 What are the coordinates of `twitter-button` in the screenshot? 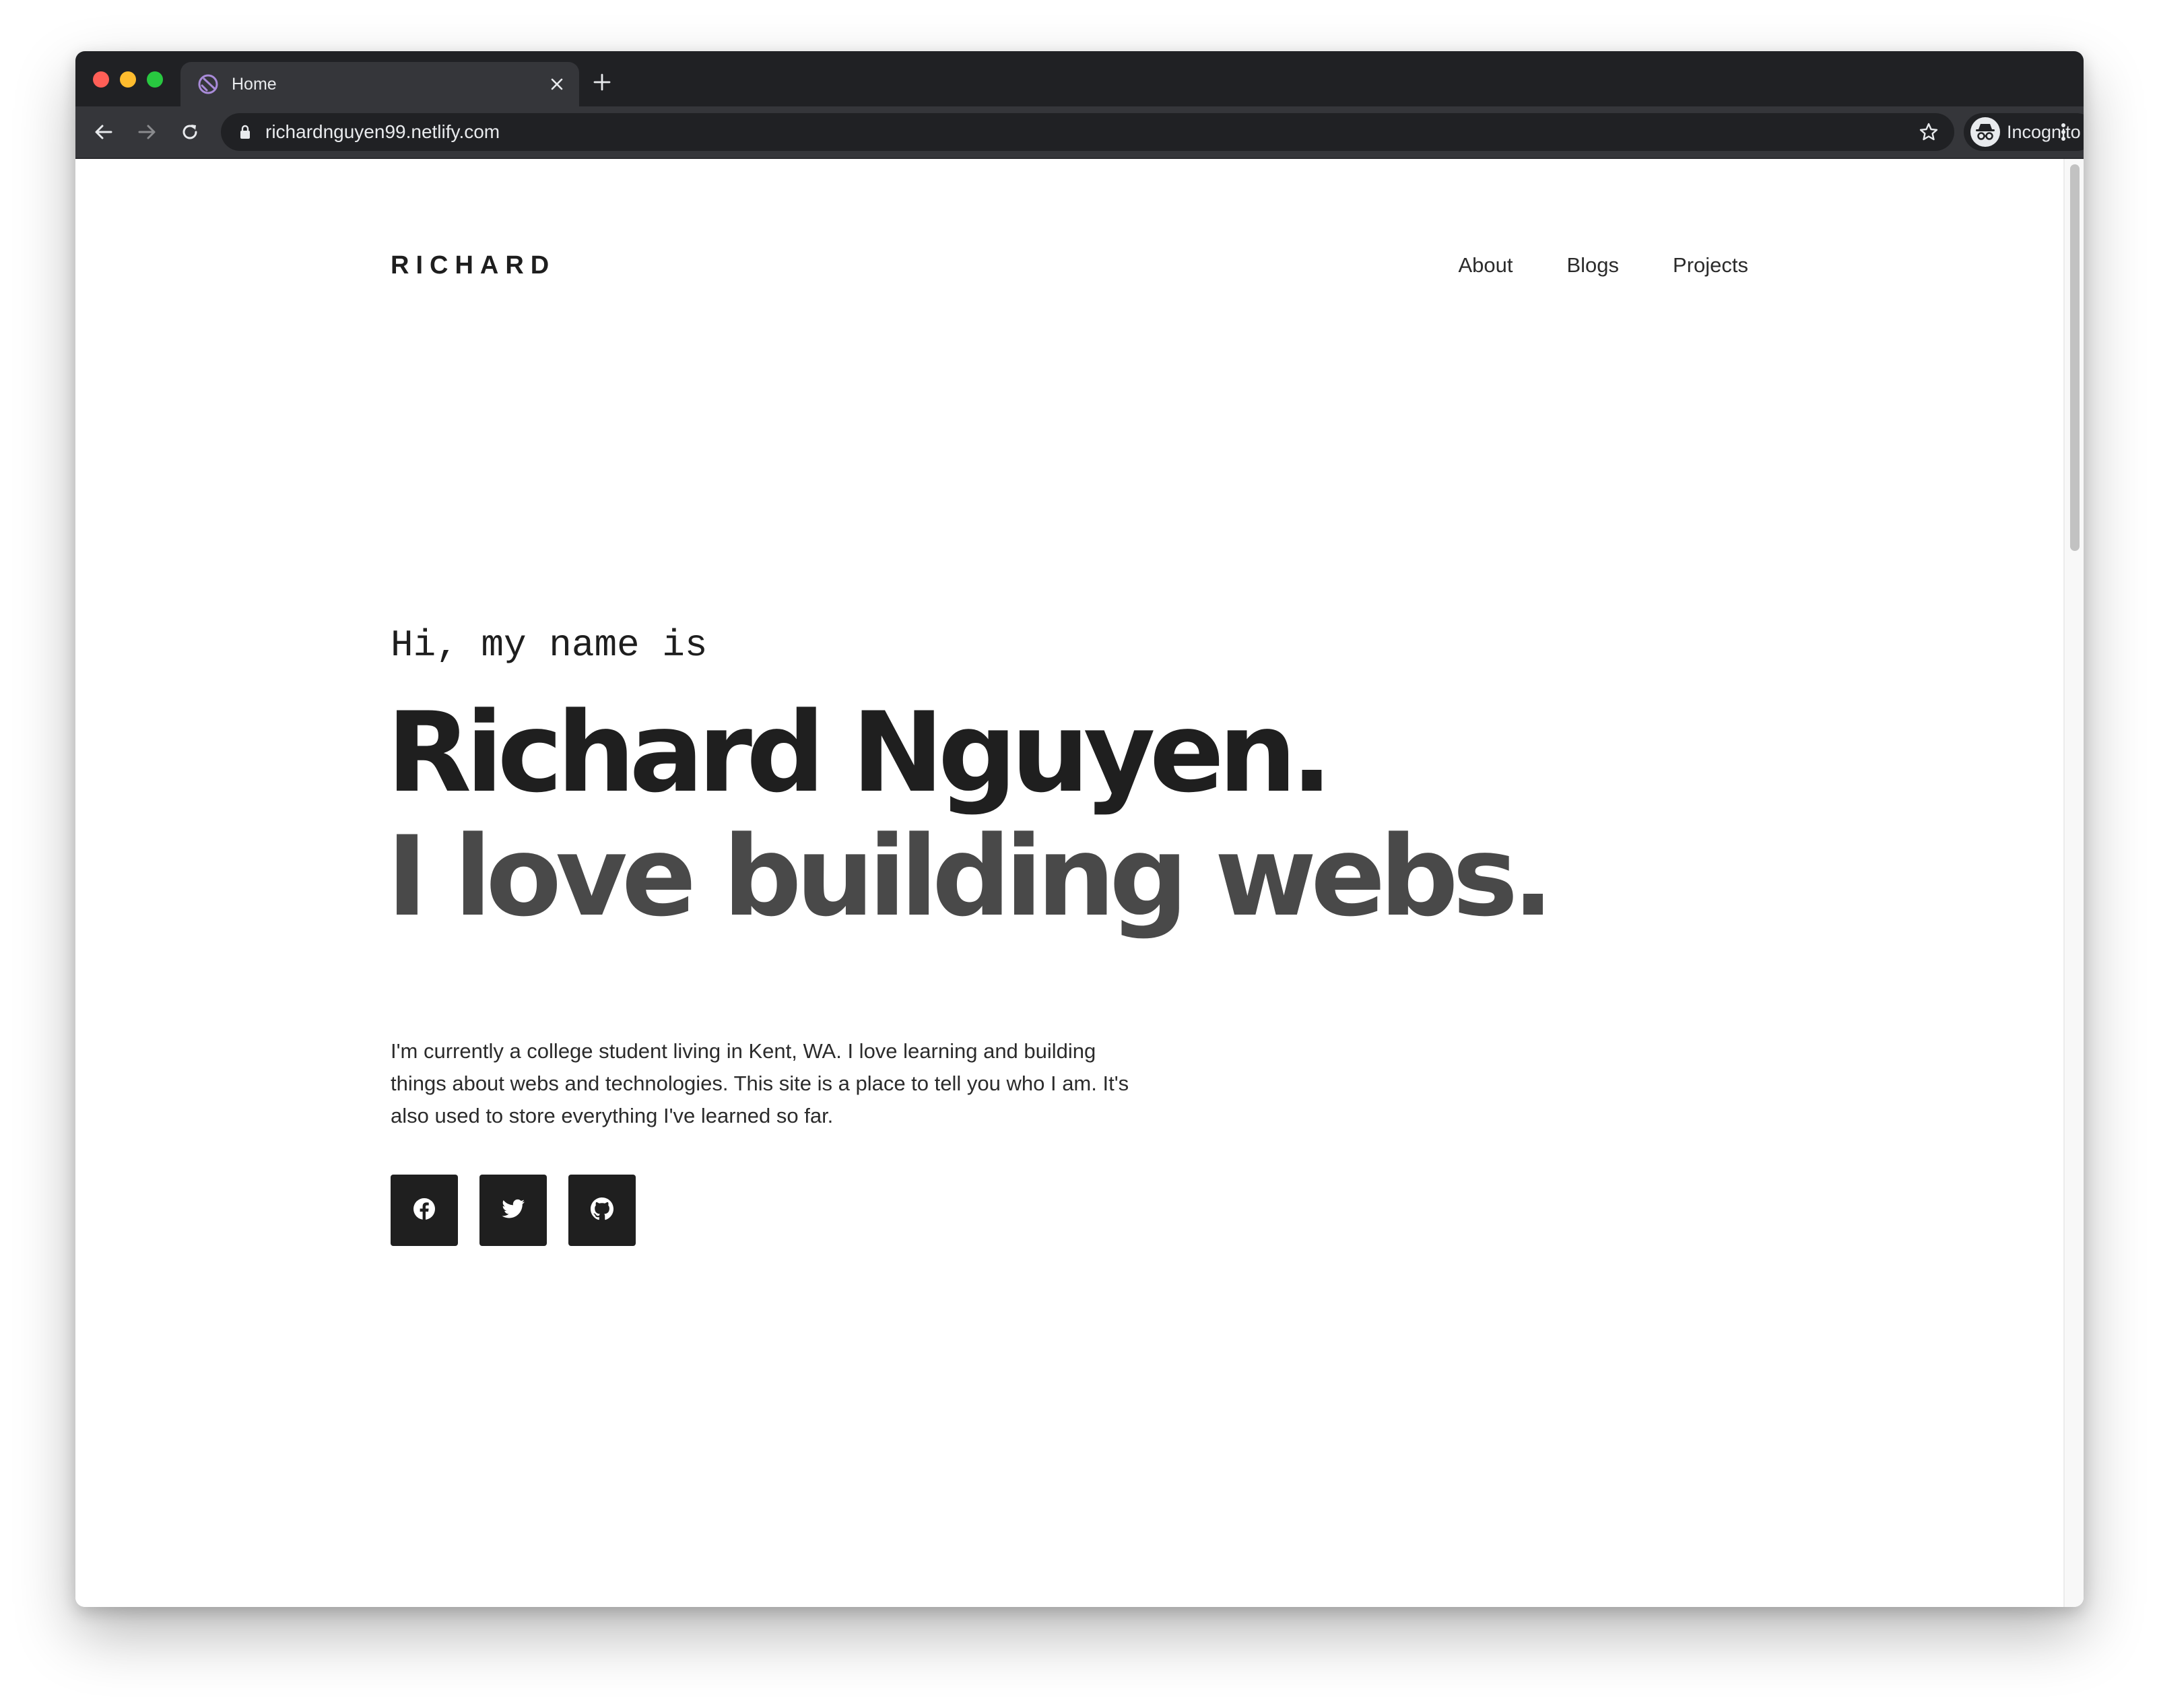 It's located at (513, 1211).